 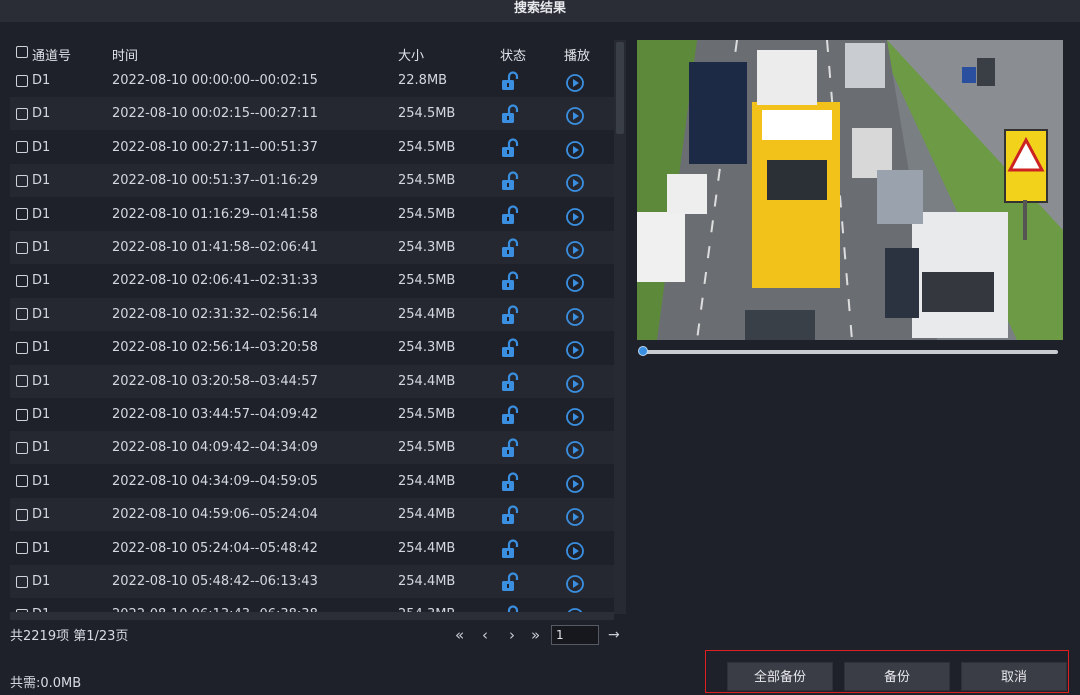 What do you see at coordinates (513, 56) in the screenshot?
I see `header-status: 状态` at bounding box center [513, 56].